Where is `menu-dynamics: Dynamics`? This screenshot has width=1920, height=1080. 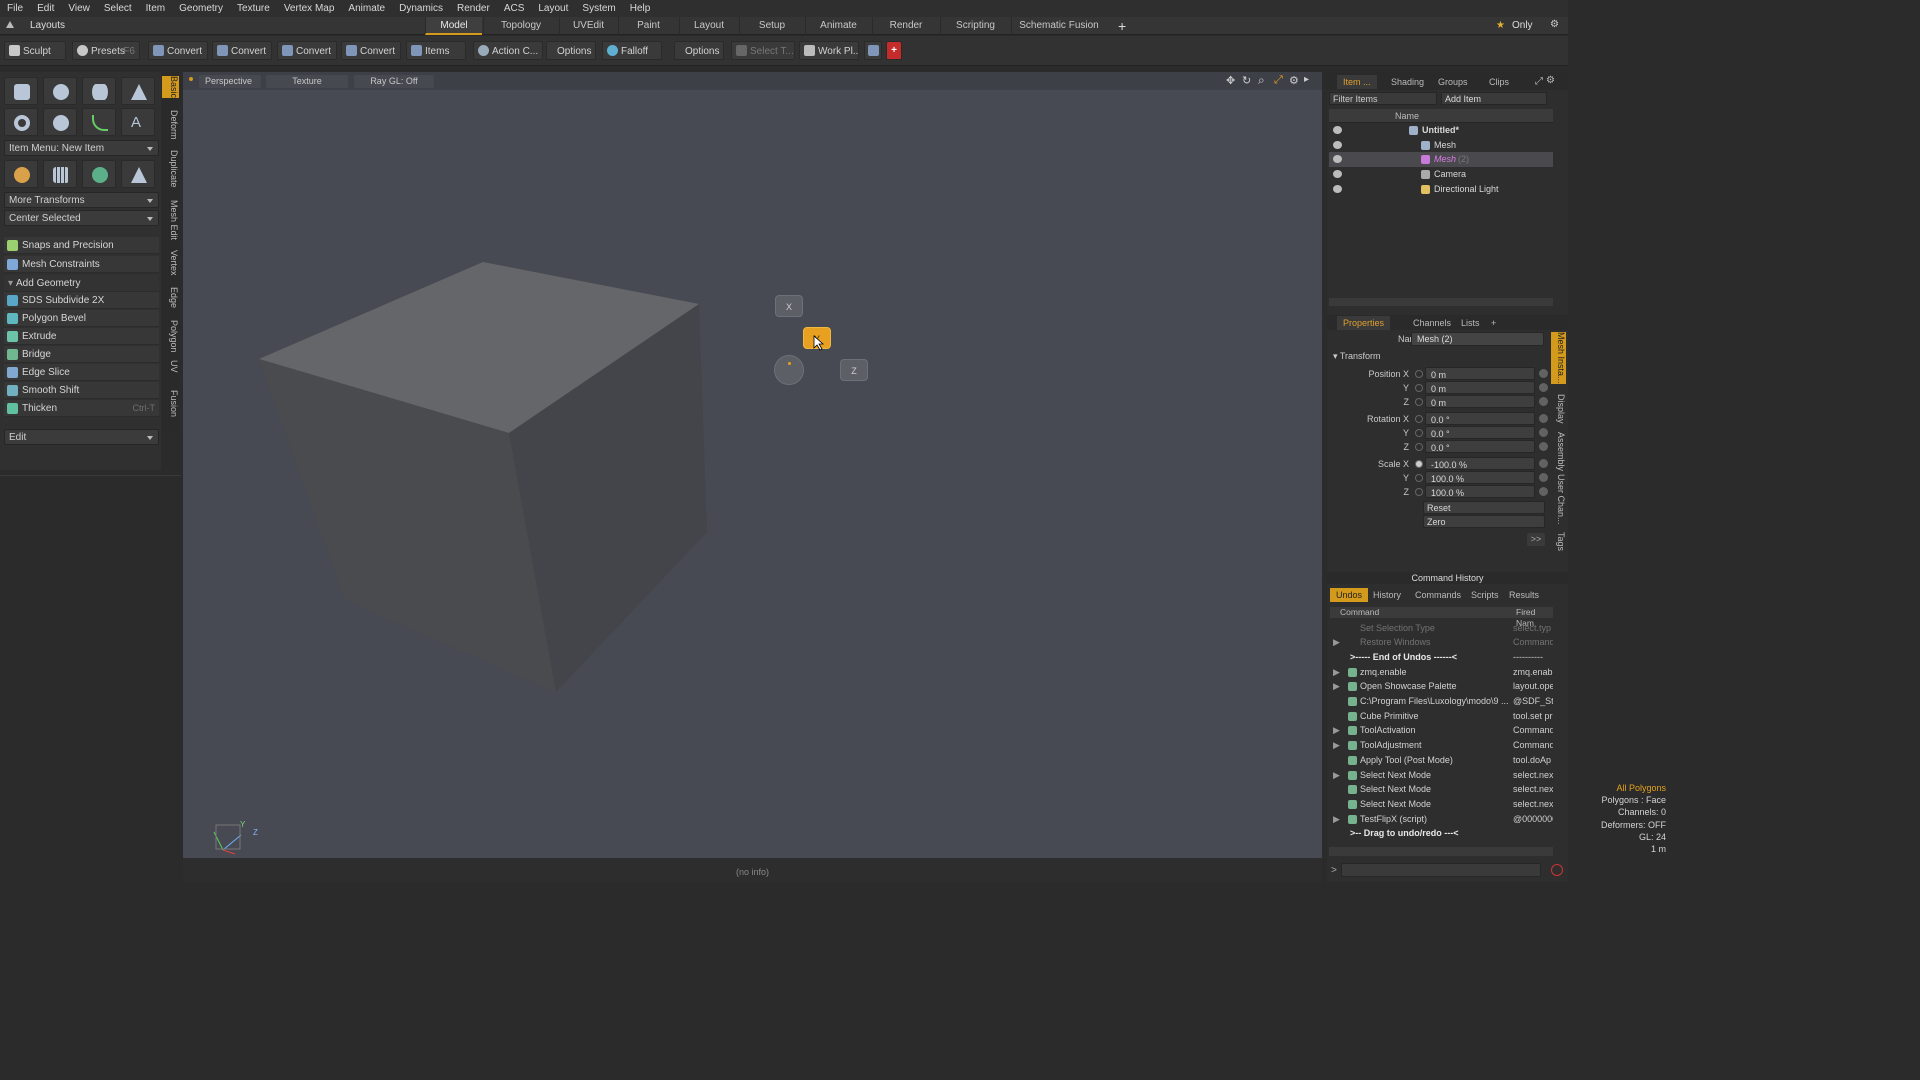
menu-dynamics: Dynamics is located at coordinates (421, 8).